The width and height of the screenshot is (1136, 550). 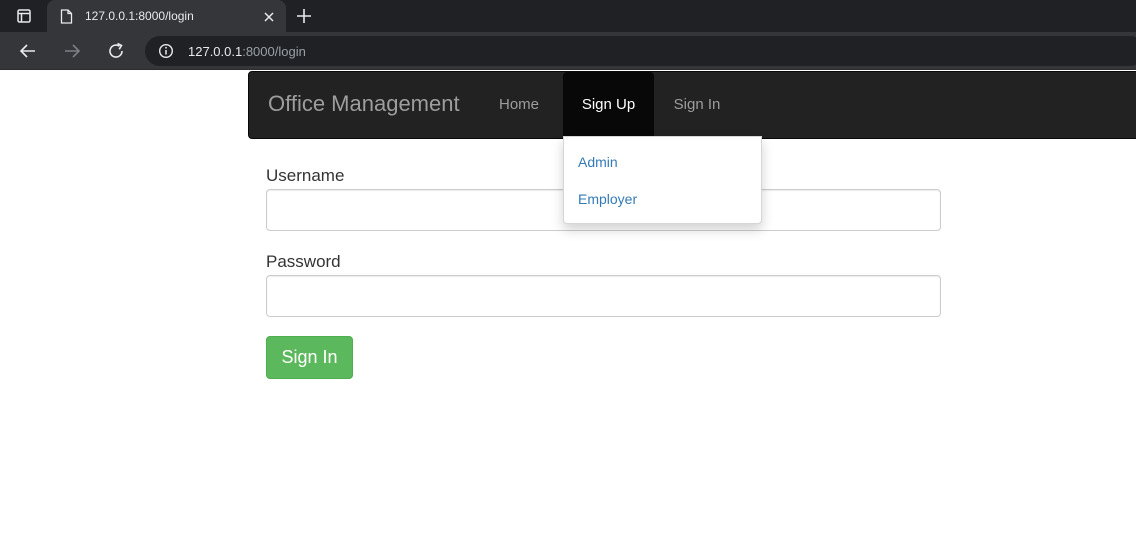 I want to click on url-text: 127.0.0.1:8000/login, so click(x=247, y=51).